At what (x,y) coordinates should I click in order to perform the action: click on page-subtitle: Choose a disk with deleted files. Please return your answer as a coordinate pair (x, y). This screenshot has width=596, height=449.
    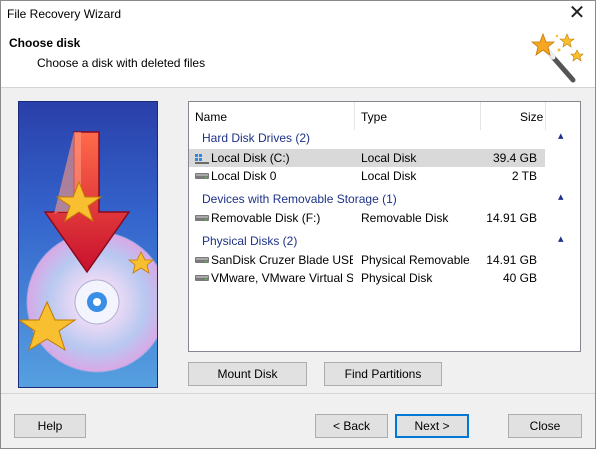
    Looking at the image, I should click on (121, 63).